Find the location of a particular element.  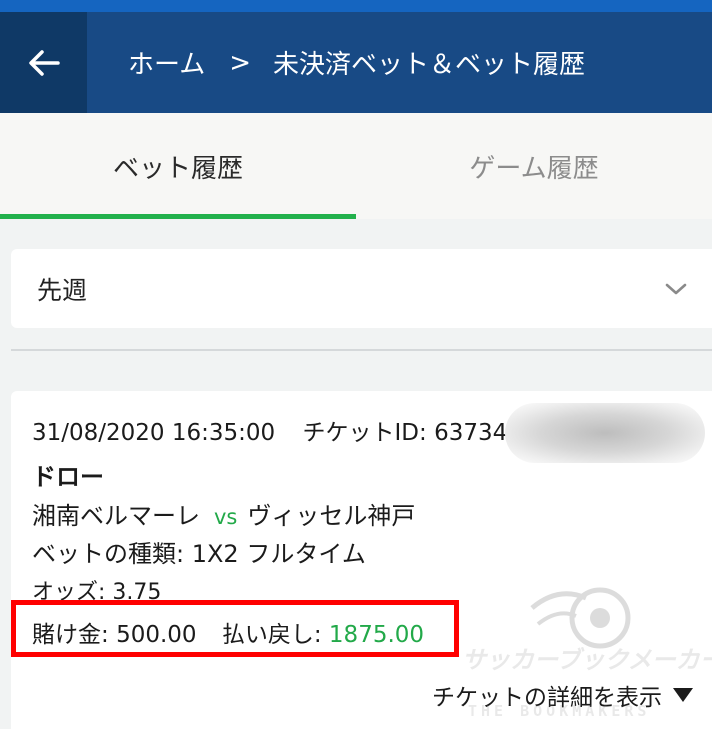

divider is located at coordinates (361, 350).